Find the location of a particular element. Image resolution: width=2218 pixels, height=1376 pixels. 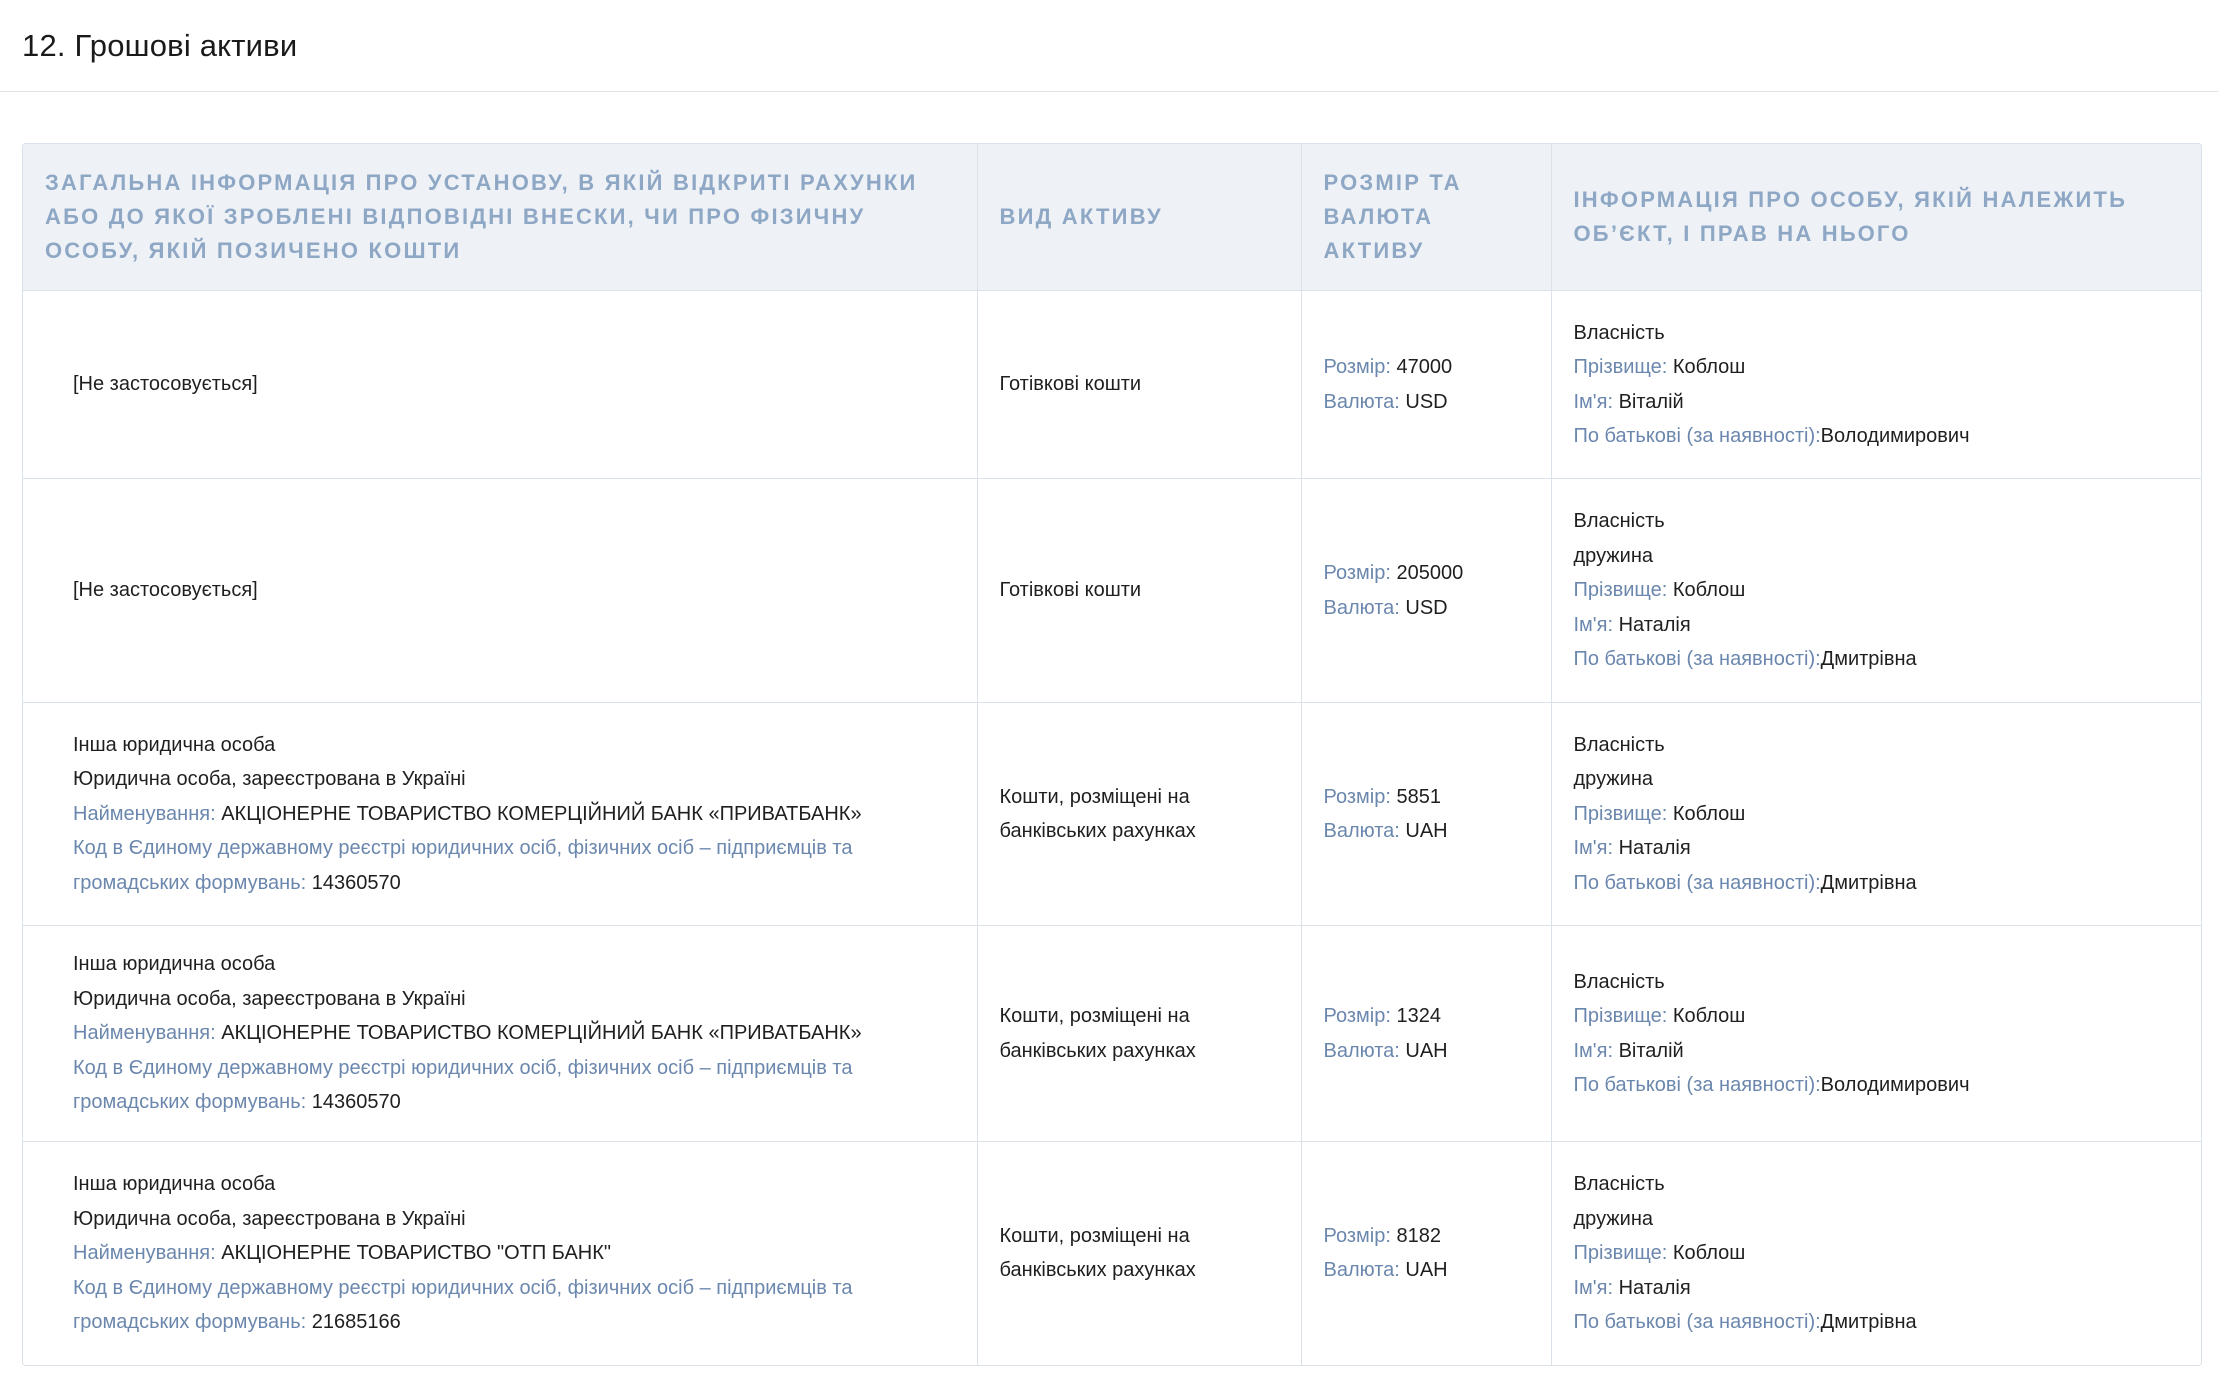

institution-name: АКЦІОНЕРНЕ ТОВАРИСТВО "ОТП БАНК" is located at coordinates (416, 1253).